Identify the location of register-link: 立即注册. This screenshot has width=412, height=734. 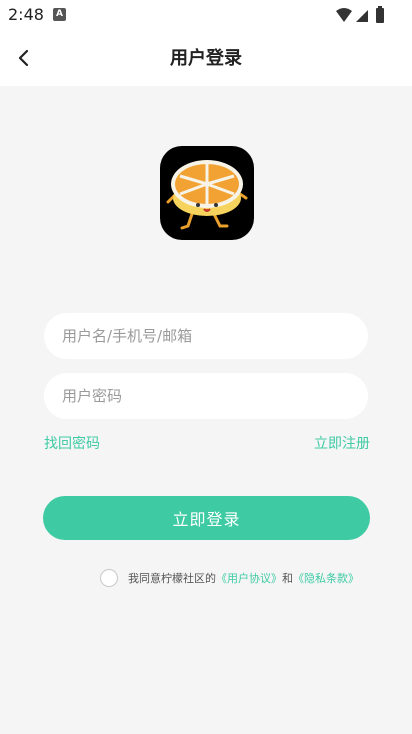
(342, 443).